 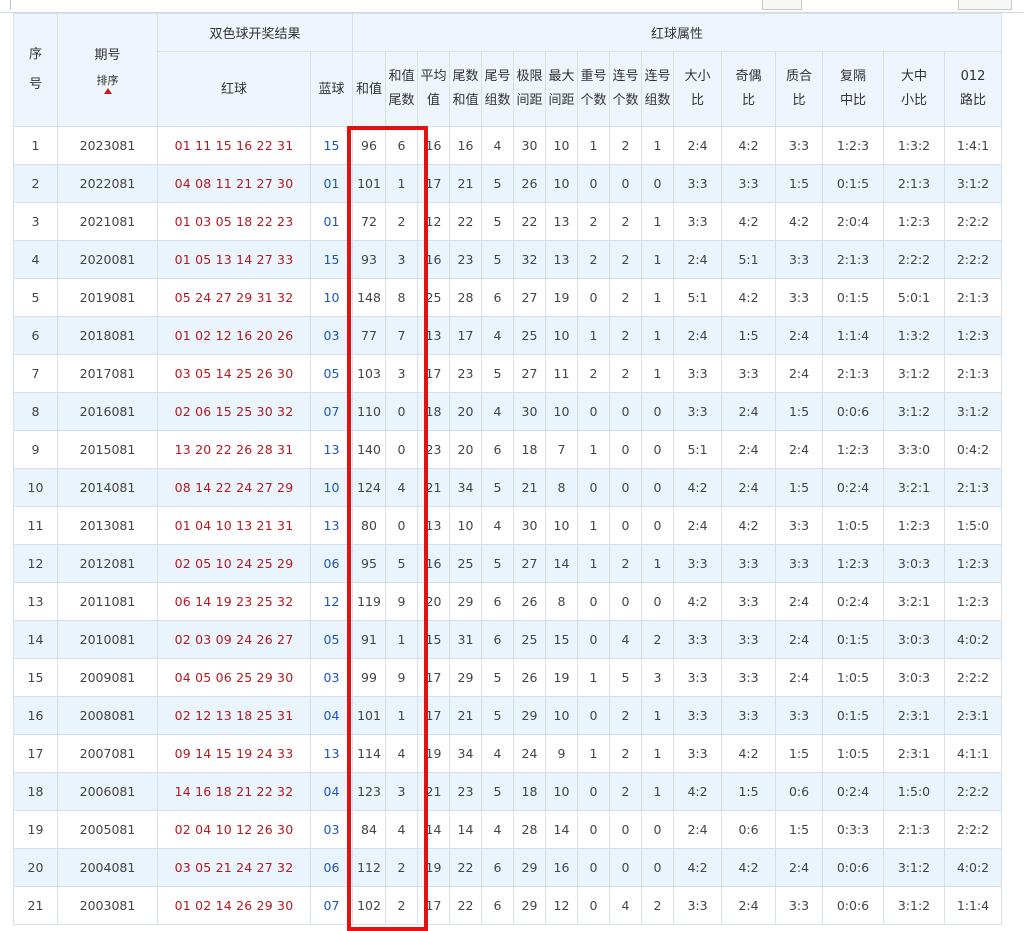 I want to click on table-cell: 0:4:2, so click(x=973, y=449).